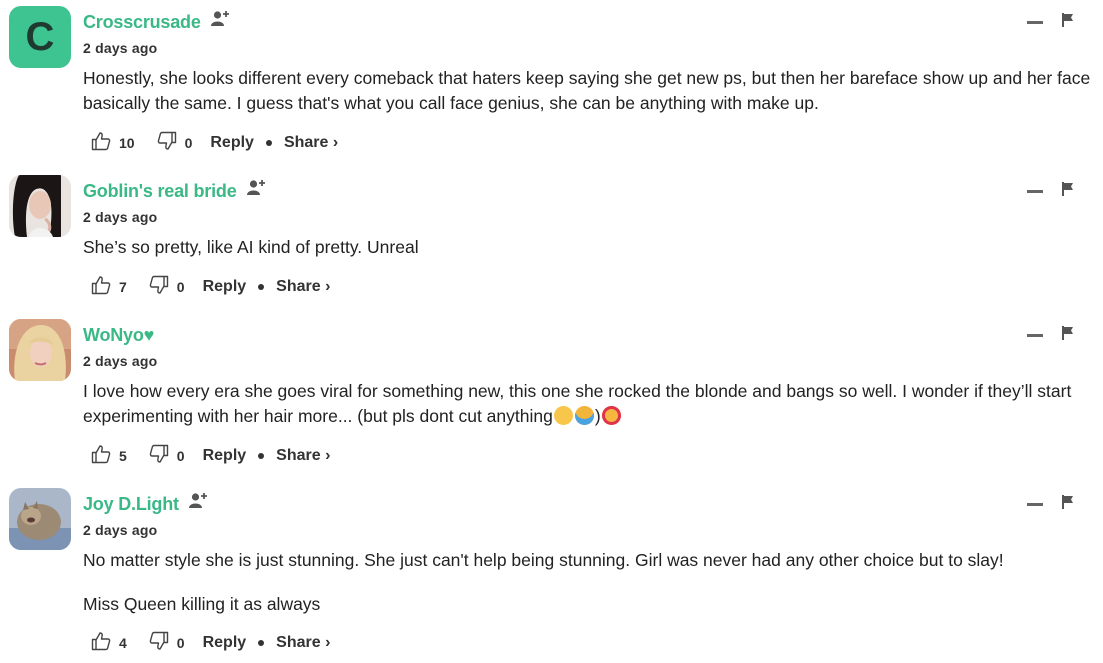 The height and width of the screenshot is (663, 1103). What do you see at coordinates (127, 142) in the screenshot?
I see `like-count: 10` at bounding box center [127, 142].